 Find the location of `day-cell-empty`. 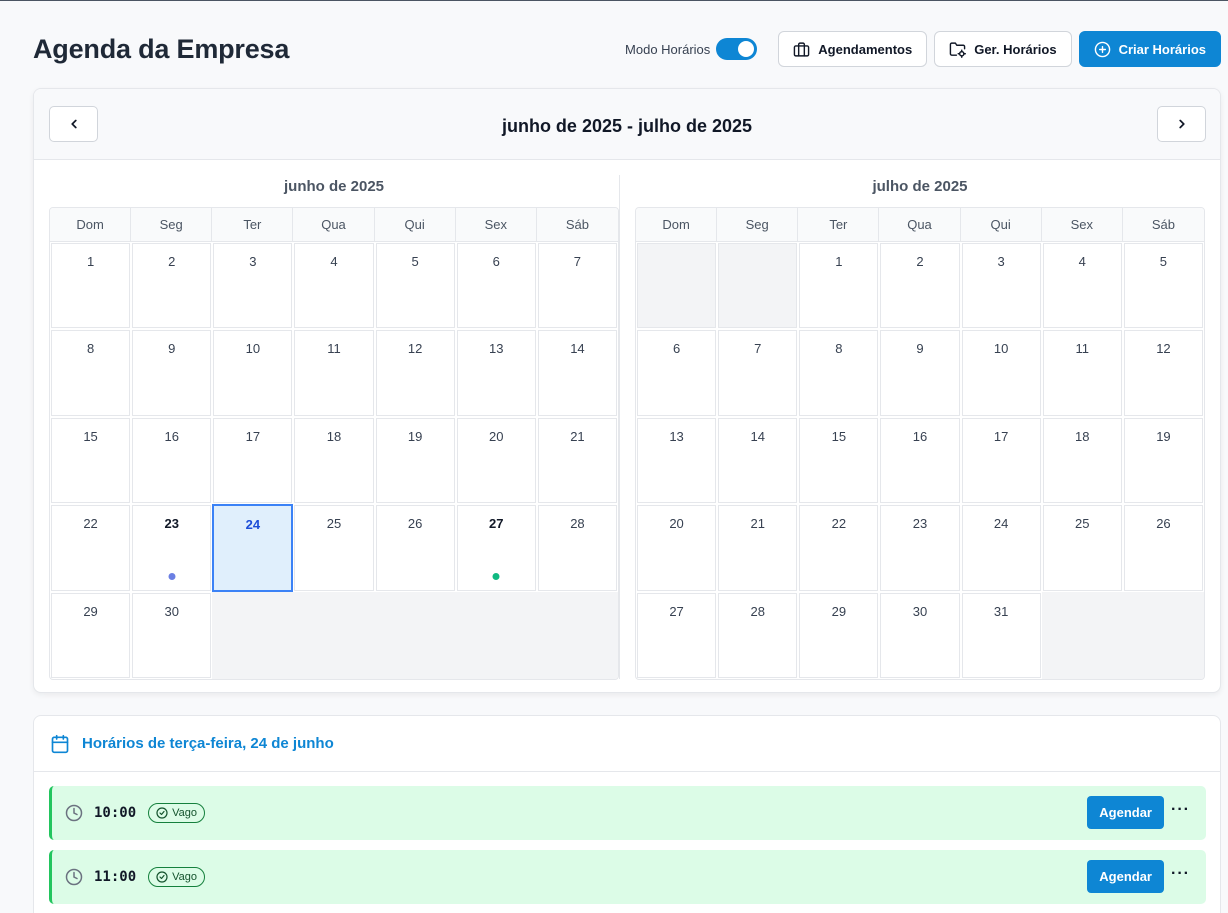

day-cell-empty is located at coordinates (677, 286).